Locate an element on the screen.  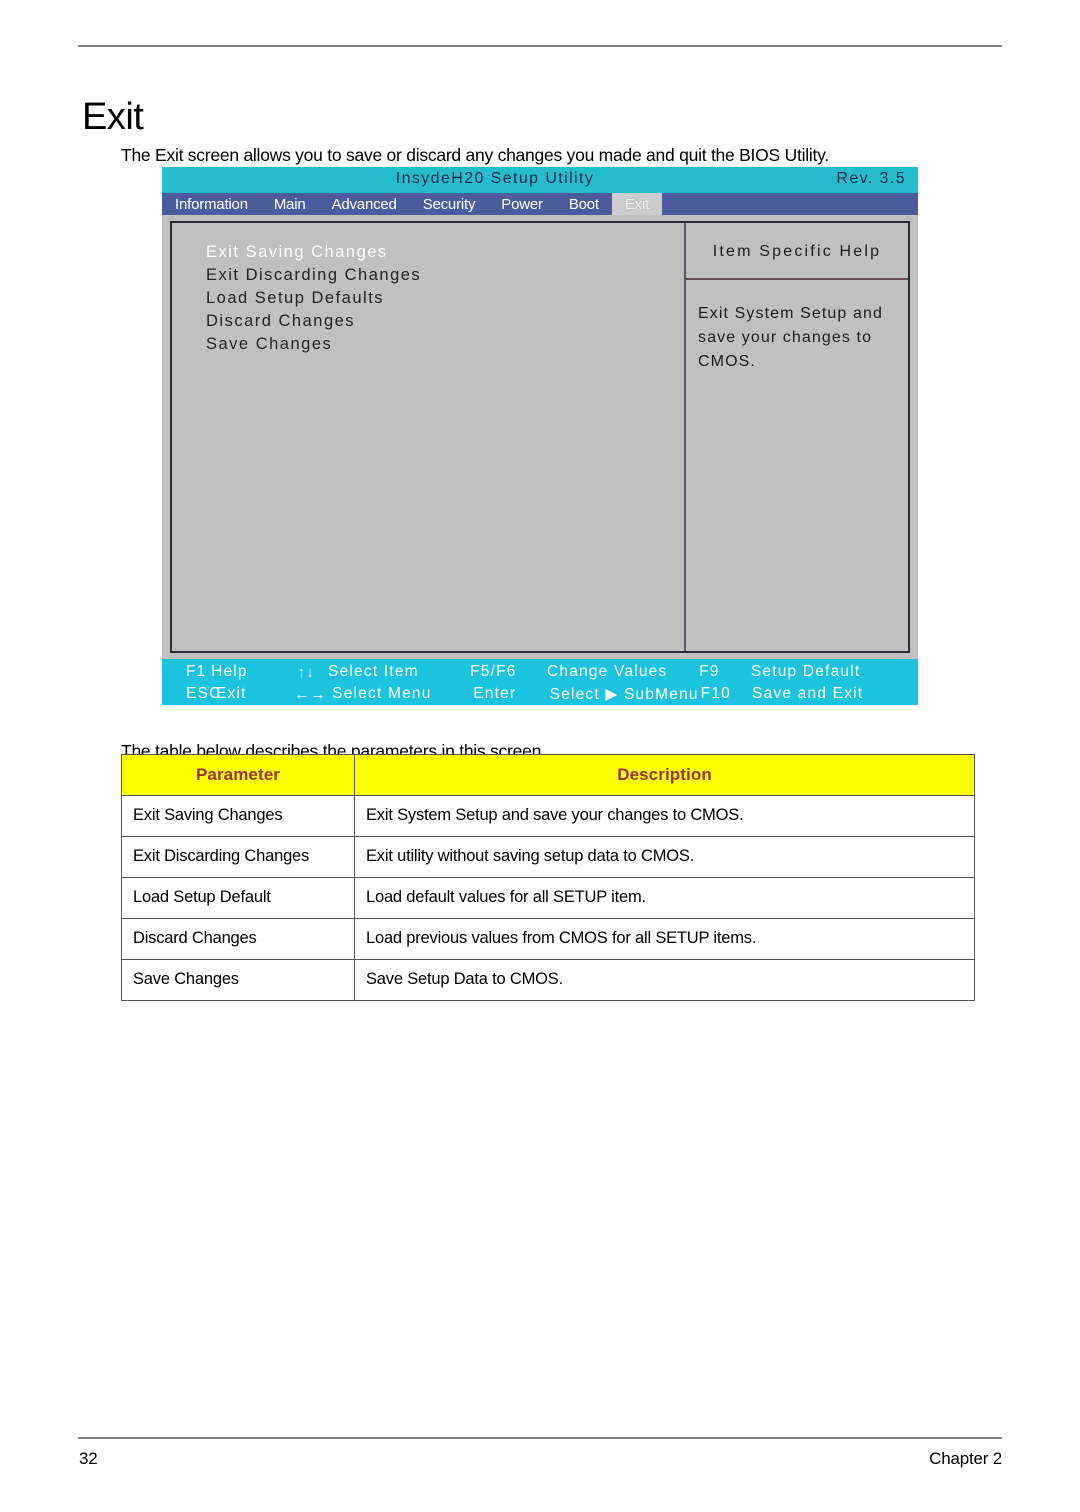
table-row: Save Changes Save Setup Data to CMOS. is located at coordinates (548, 980).